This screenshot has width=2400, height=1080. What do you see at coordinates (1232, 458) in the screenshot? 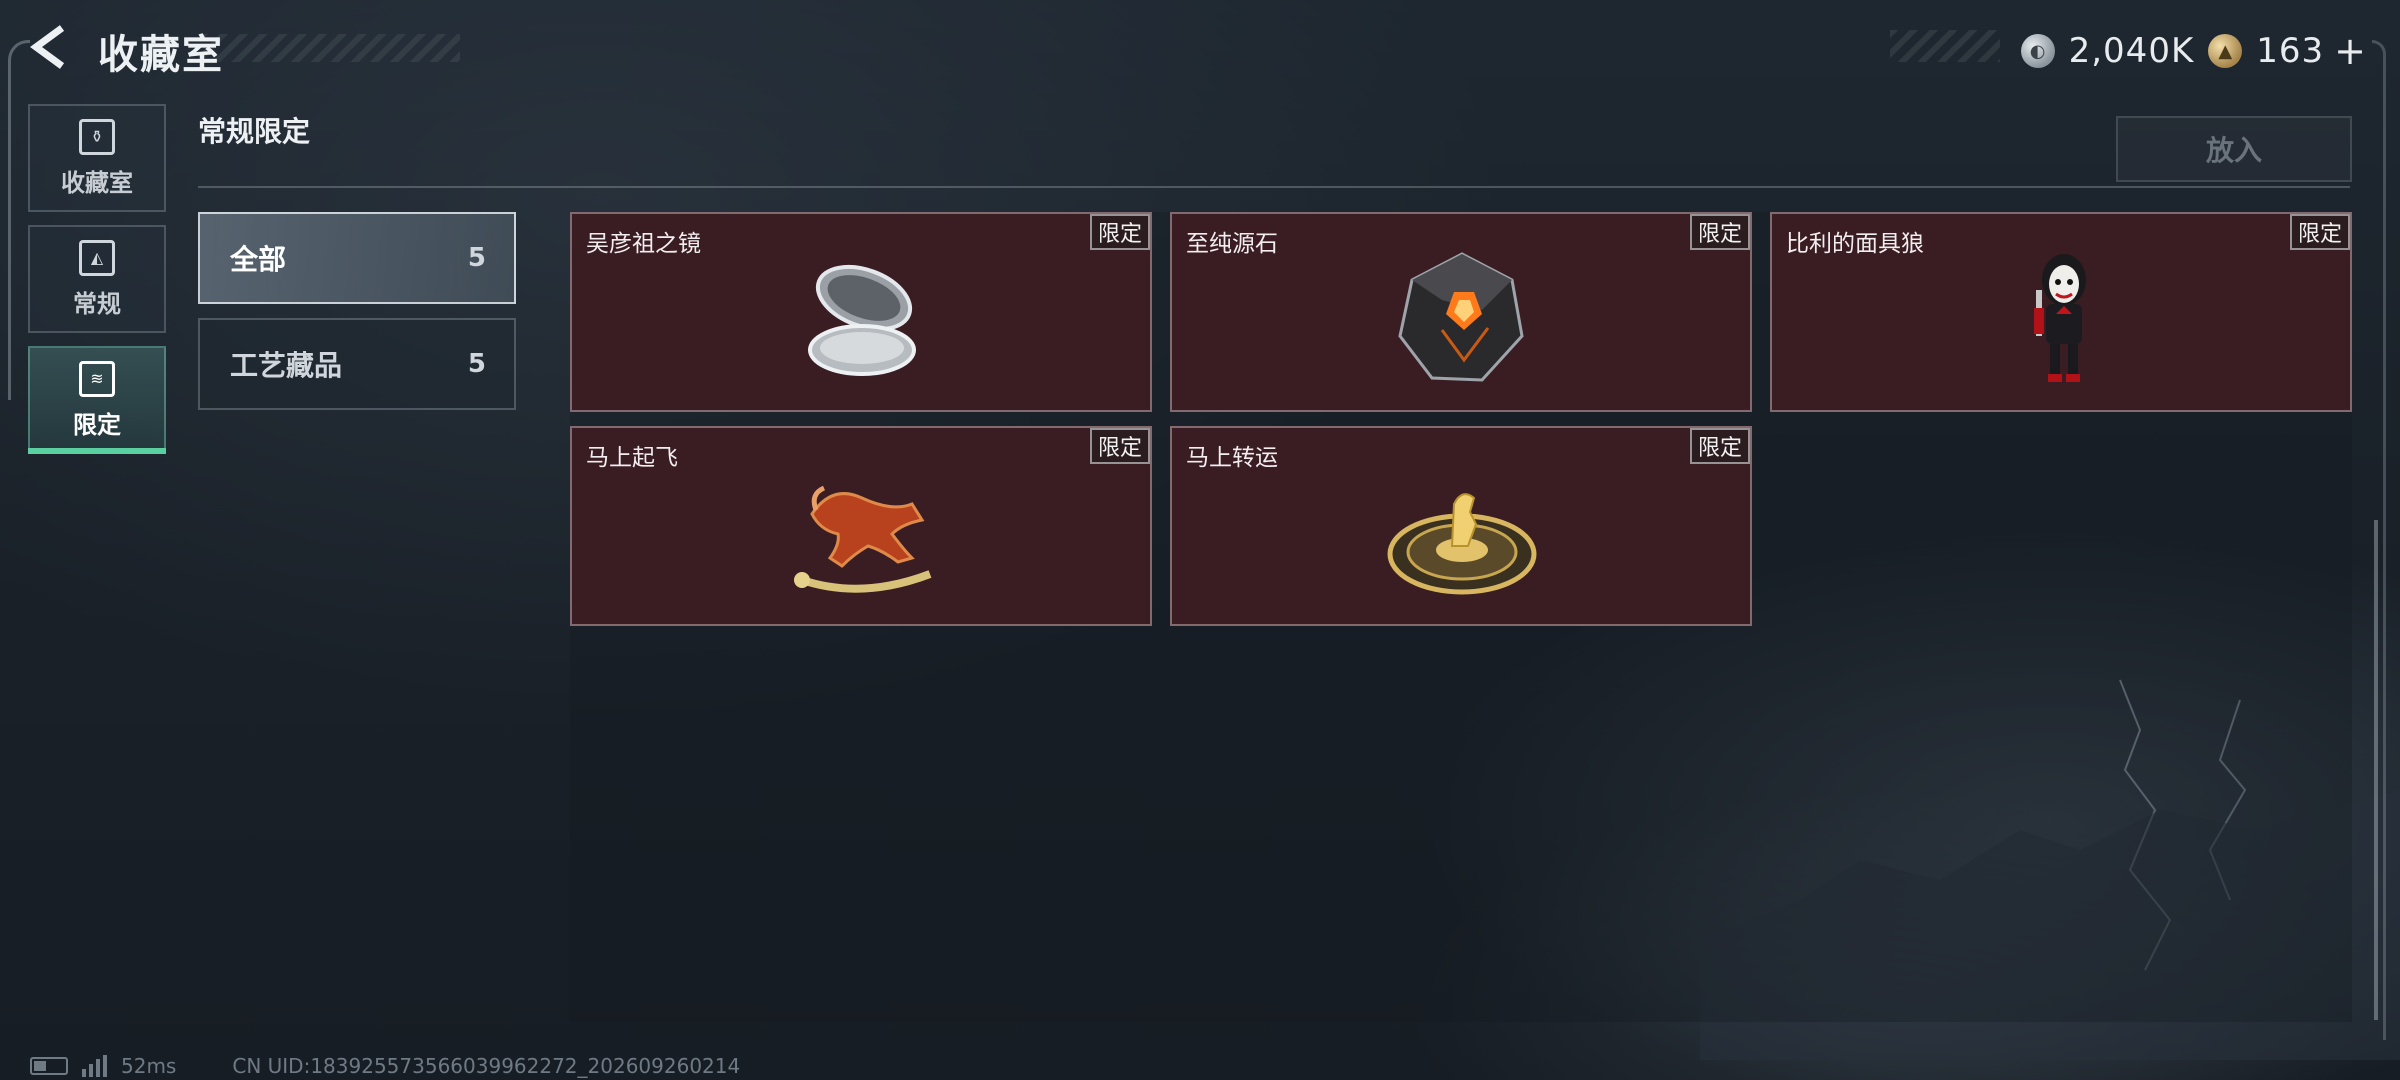
I see `item-name: 马上转运` at bounding box center [1232, 458].